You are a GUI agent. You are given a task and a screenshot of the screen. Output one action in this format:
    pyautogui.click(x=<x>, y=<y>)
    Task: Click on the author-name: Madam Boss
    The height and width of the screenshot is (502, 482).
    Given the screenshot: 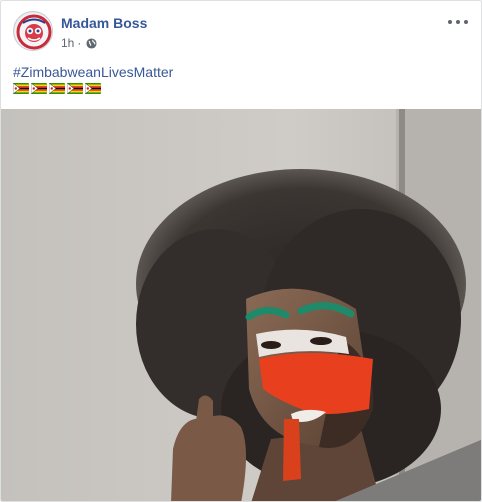 What is the action you would take?
    pyautogui.click(x=104, y=23)
    